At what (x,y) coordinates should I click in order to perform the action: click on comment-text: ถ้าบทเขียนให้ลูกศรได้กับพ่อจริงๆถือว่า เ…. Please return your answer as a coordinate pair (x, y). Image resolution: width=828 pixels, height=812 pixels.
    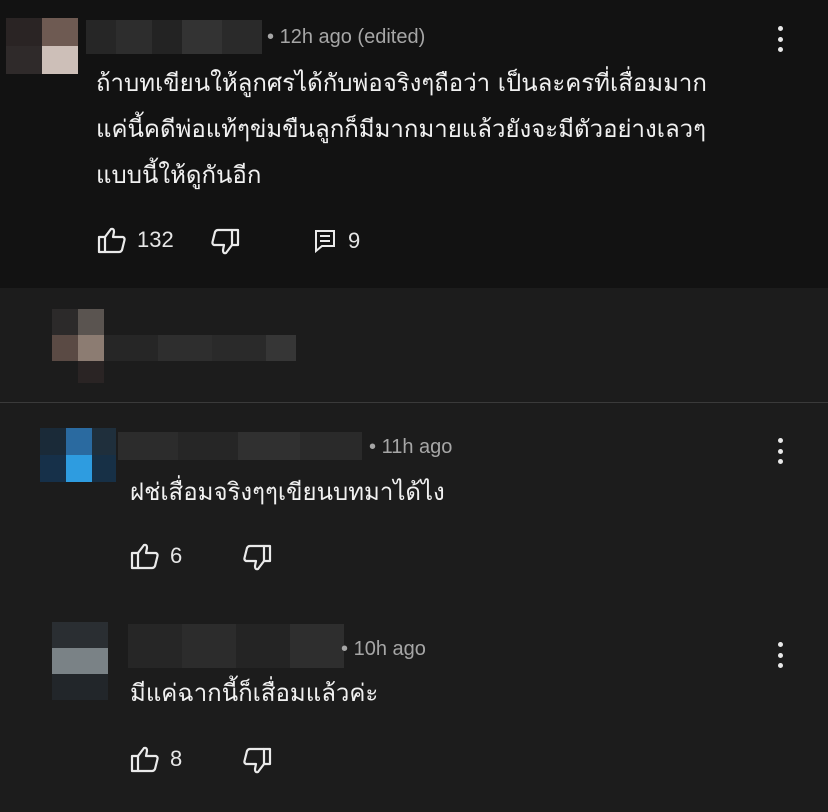
    Looking at the image, I should click on (401, 129).